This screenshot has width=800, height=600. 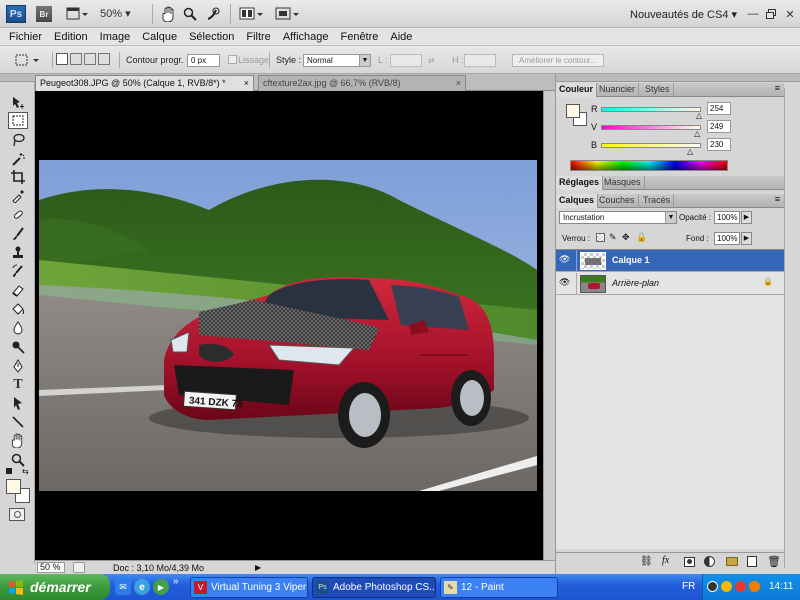 I want to click on lasso-tool-icon, so click(x=18, y=139).